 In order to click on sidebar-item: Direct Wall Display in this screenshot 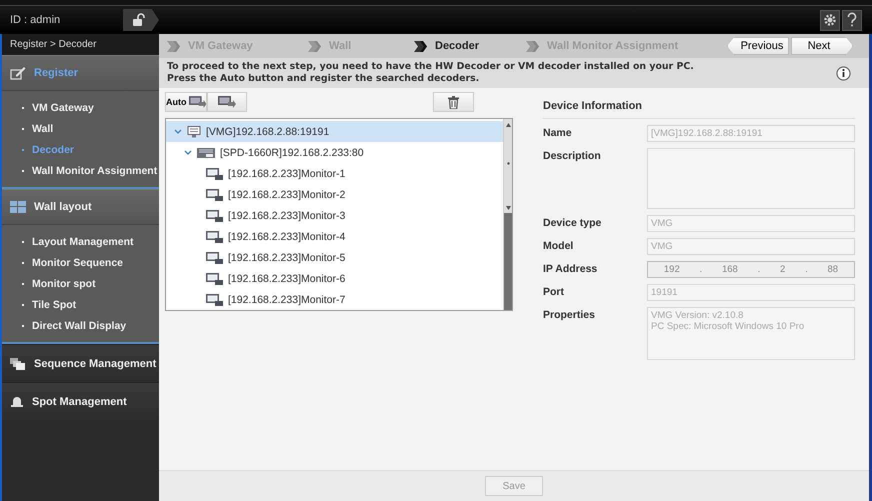, I will do `click(80, 325)`.